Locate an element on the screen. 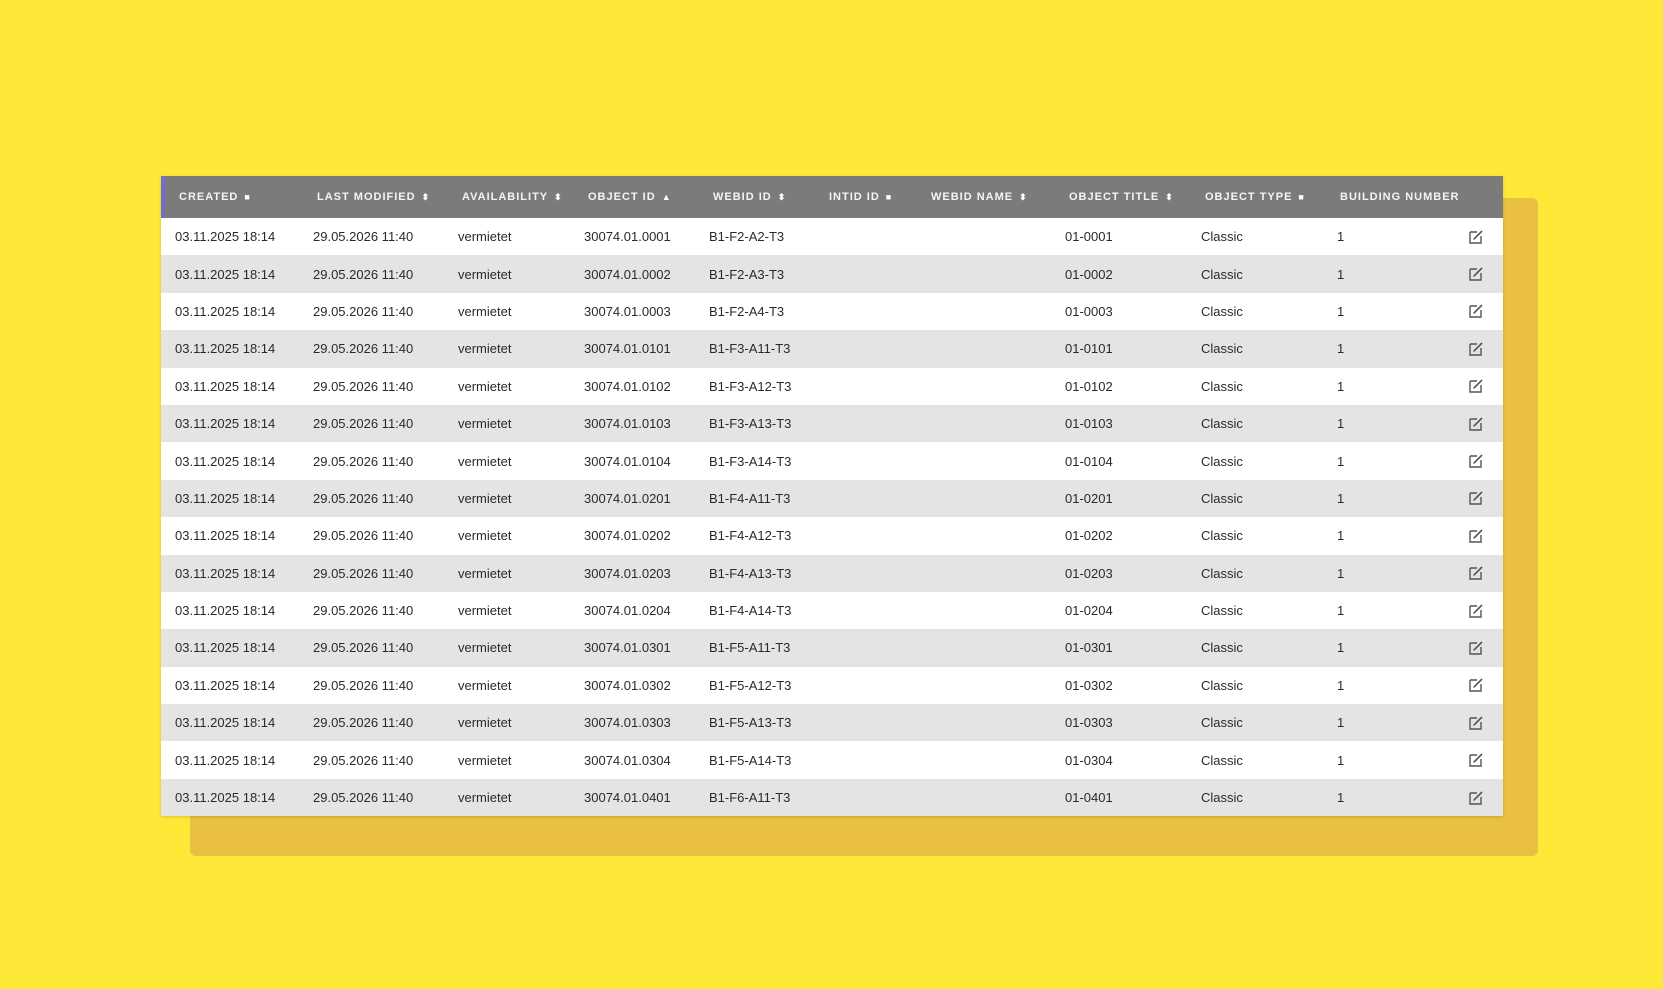  cell-object-title: 01-0303 is located at coordinates (1089, 723).